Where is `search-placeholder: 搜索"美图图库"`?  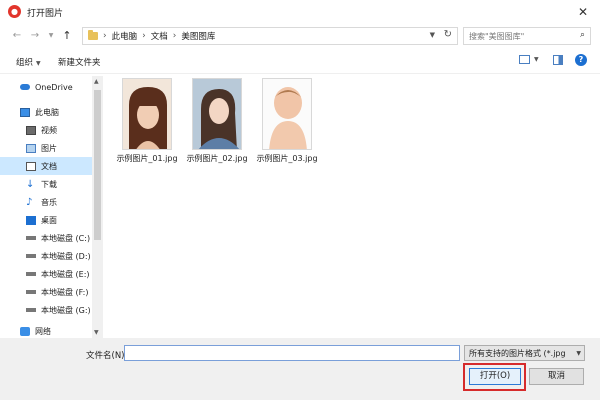
search-placeholder: 搜索"美图图库" is located at coordinates (497, 36).